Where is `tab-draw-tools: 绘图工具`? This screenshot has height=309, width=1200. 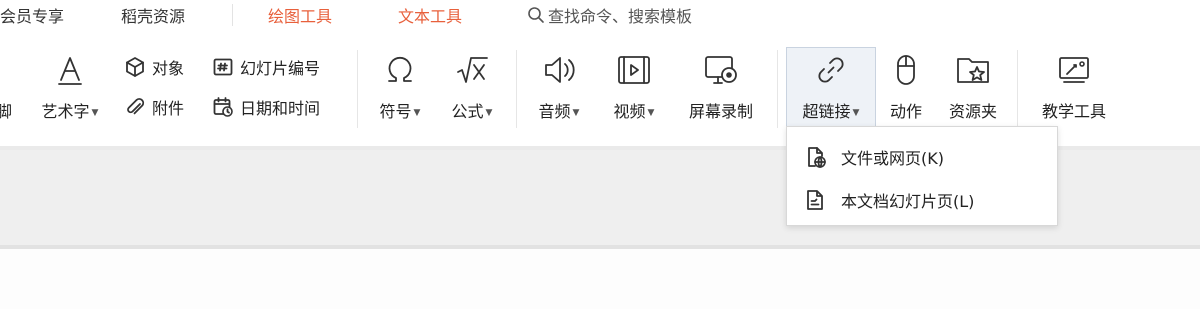 tab-draw-tools: 绘图工具 is located at coordinates (300, 15).